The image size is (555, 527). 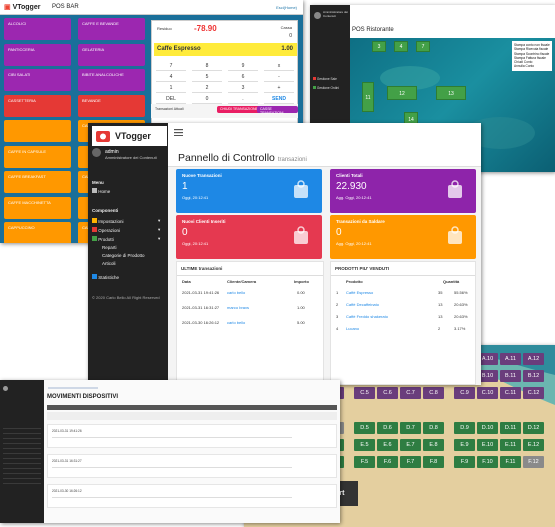 What do you see at coordinates (367, 316) in the screenshot?
I see `table-link: Caffè Freddo shakerato` at bounding box center [367, 316].